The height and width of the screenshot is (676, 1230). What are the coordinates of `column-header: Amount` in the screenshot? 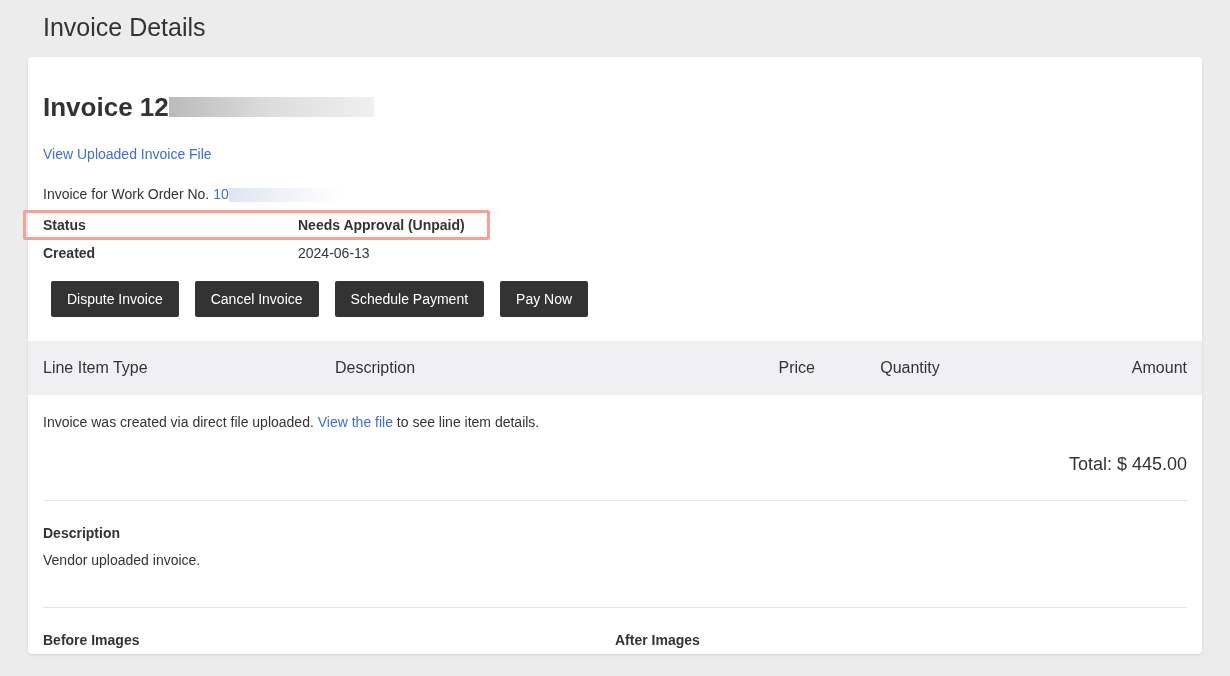 It's located at (1159, 368).